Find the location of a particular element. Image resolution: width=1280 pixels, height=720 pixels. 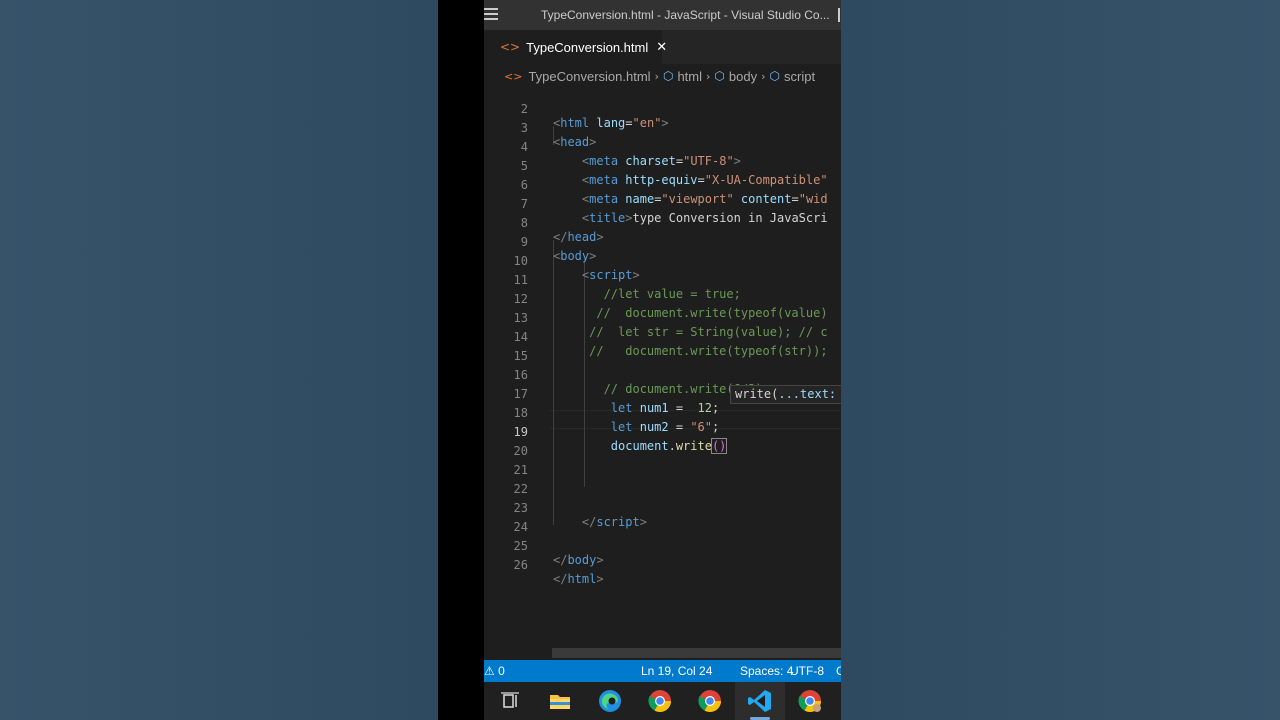

breadcrumb-item-script: script is located at coordinates (799, 76).